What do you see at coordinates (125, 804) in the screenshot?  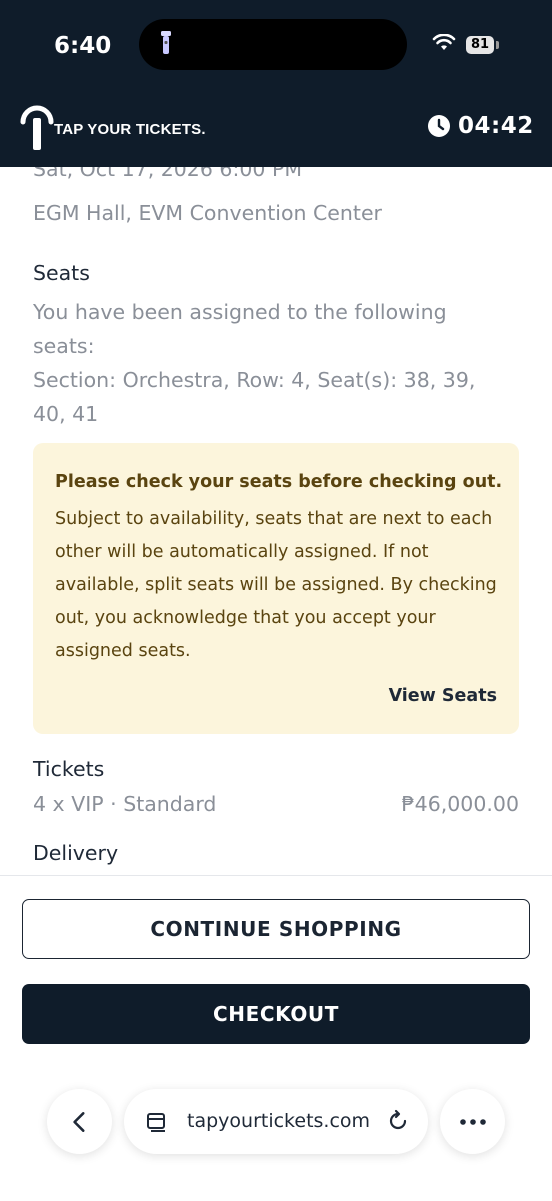 I see `ticket-line-item: 4 x VIP · Standard` at bounding box center [125, 804].